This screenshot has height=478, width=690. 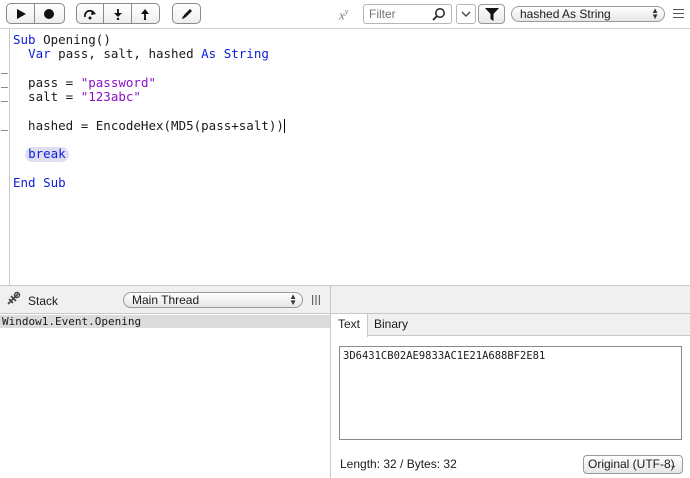 What do you see at coordinates (47, 82) in the screenshot?
I see `code-token: pass =` at bounding box center [47, 82].